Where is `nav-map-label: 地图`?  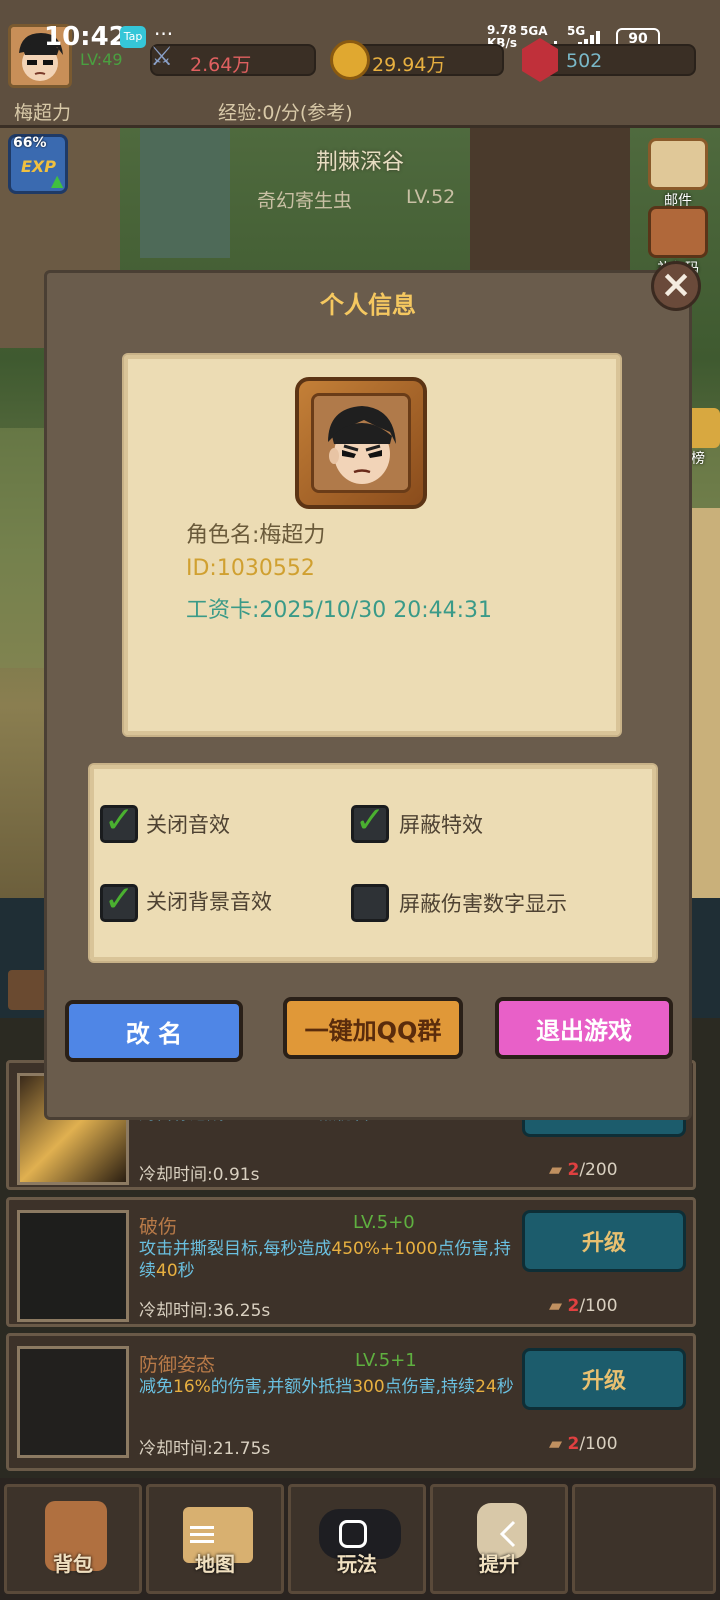 nav-map-label: 地图 is located at coordinates (215, 1564).